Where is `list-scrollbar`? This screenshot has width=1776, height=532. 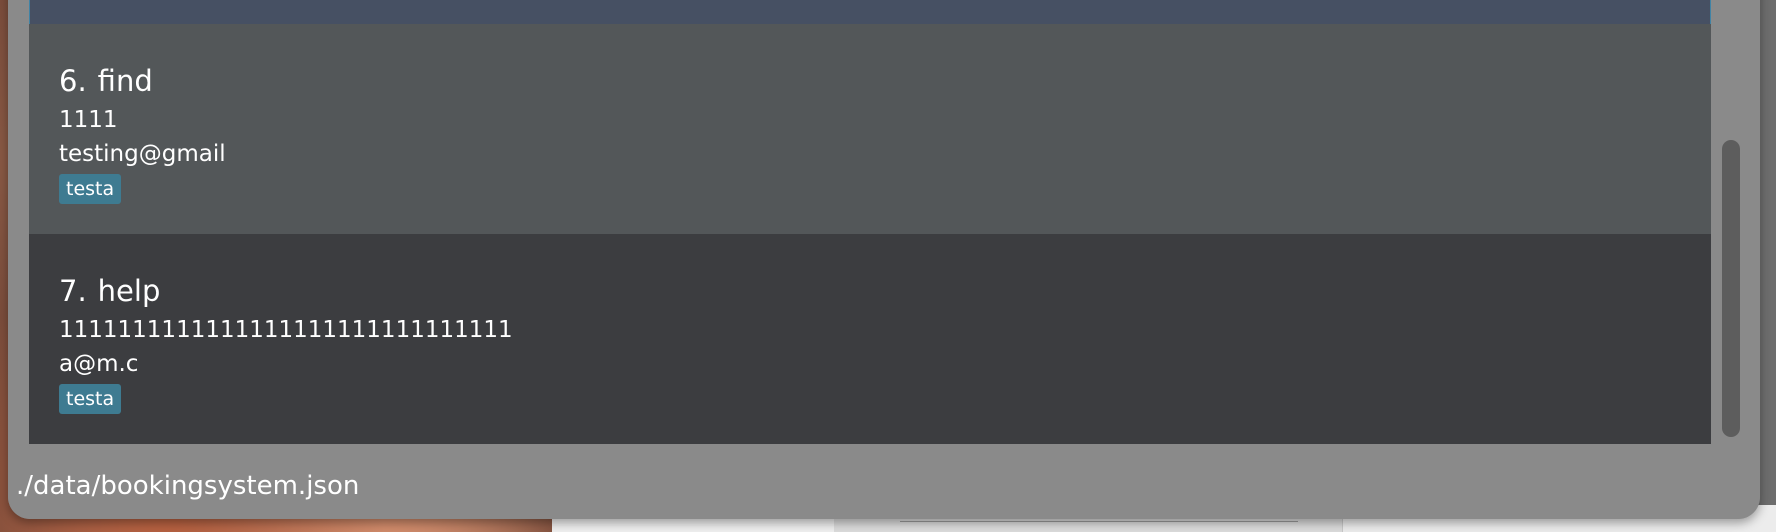 list-scrollbar is located at coordinates (1729, 223).